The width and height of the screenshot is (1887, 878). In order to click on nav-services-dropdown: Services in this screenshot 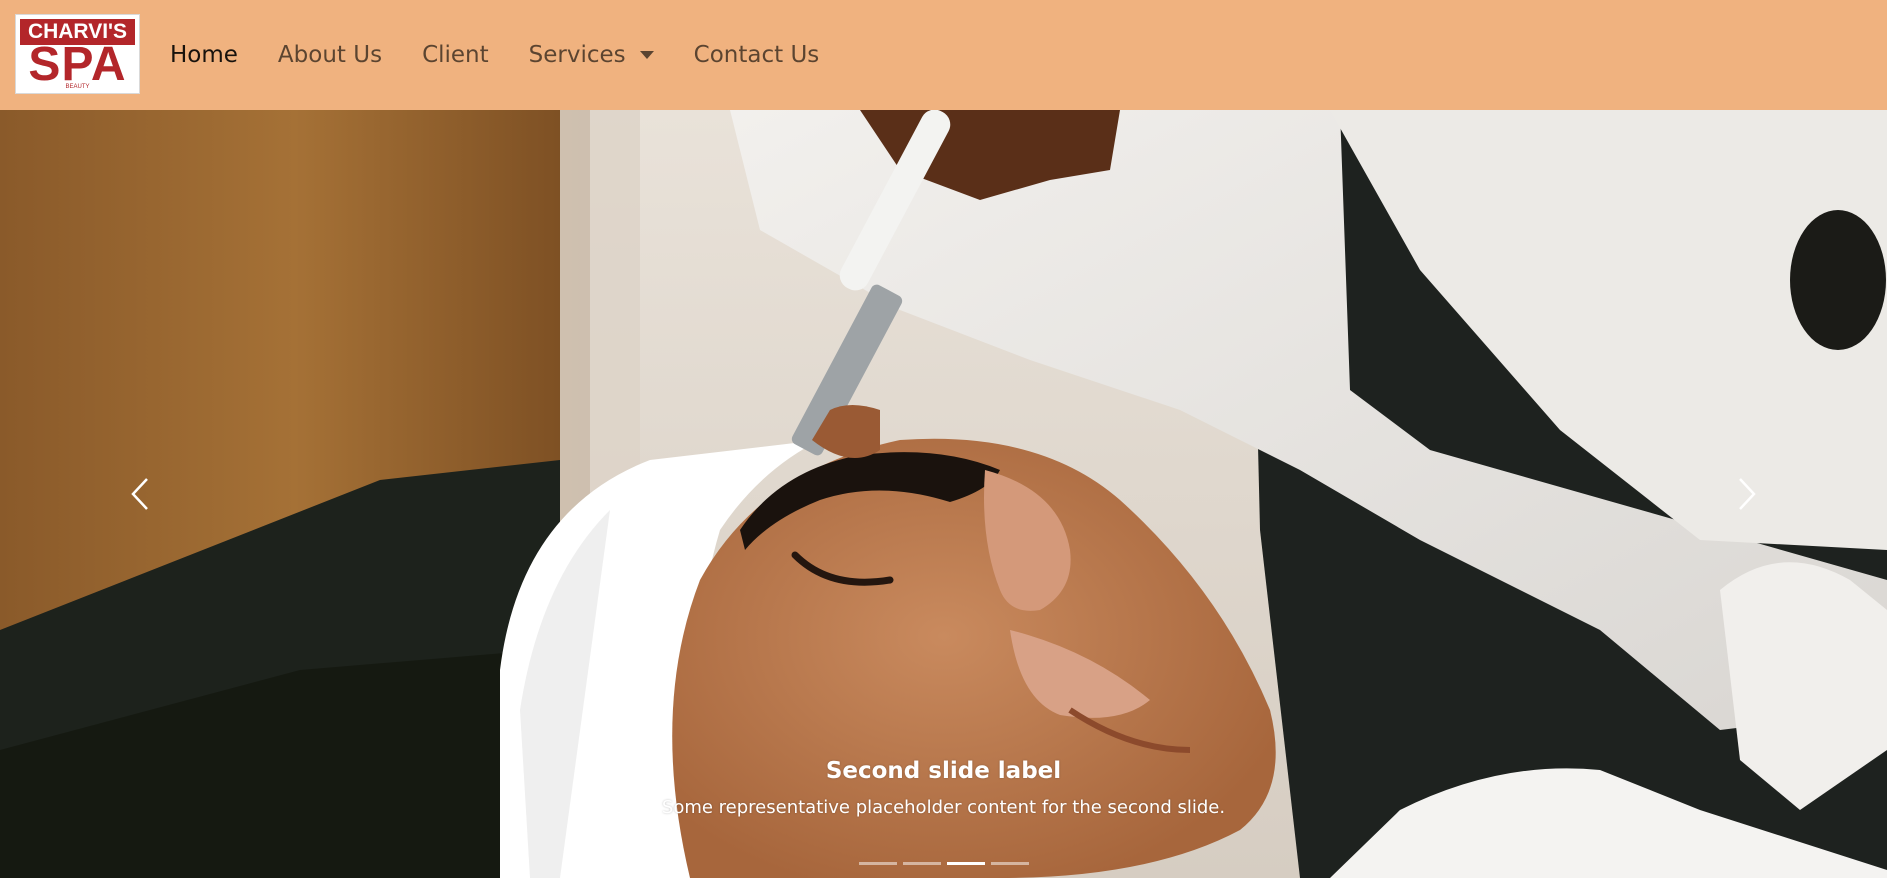, I will do `click(591, 55)`.